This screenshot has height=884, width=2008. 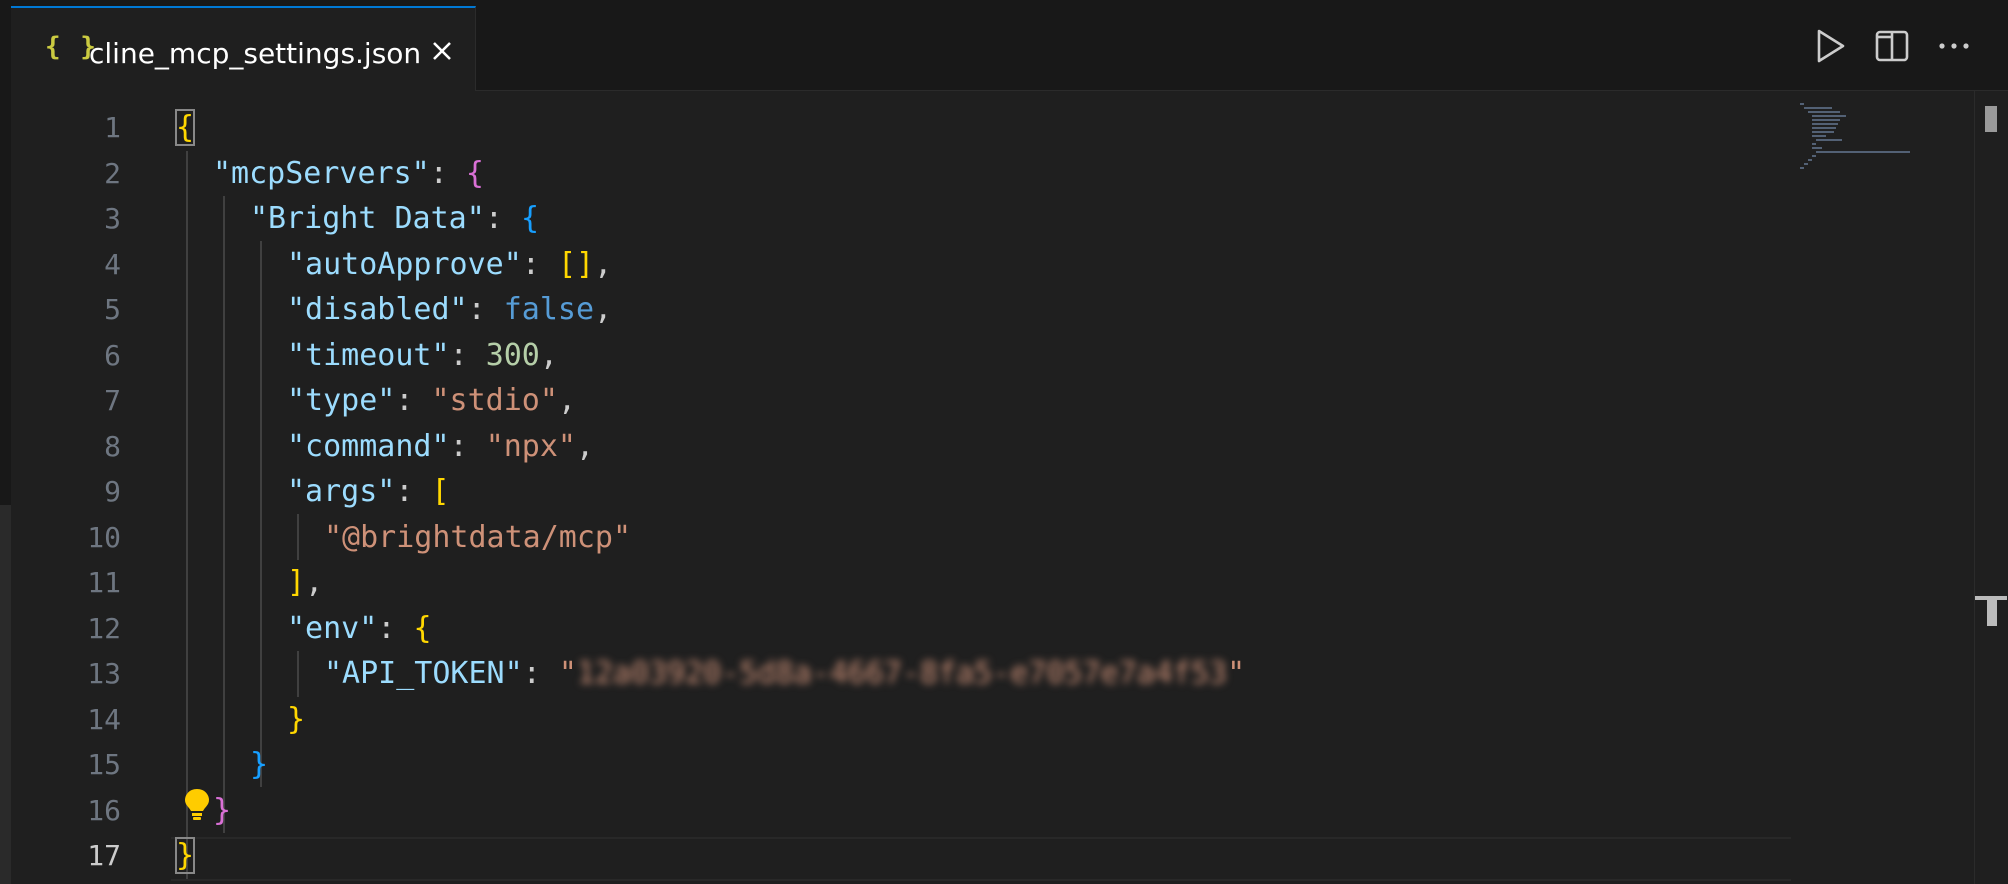 What do you see at coordinates (404, 264) in the screenshot?
I see `json-key: "autoApprove"` at bounding box center [404, 264].